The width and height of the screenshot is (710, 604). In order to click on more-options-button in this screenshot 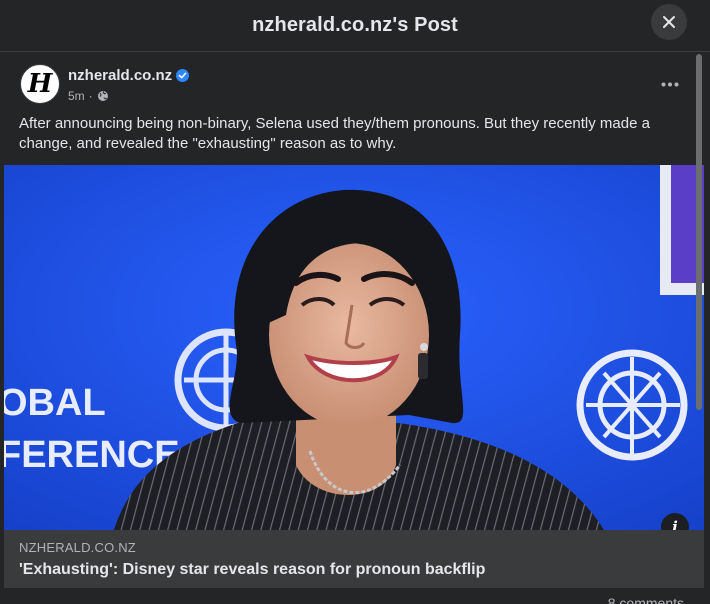, I will do `click(670, 84)`.